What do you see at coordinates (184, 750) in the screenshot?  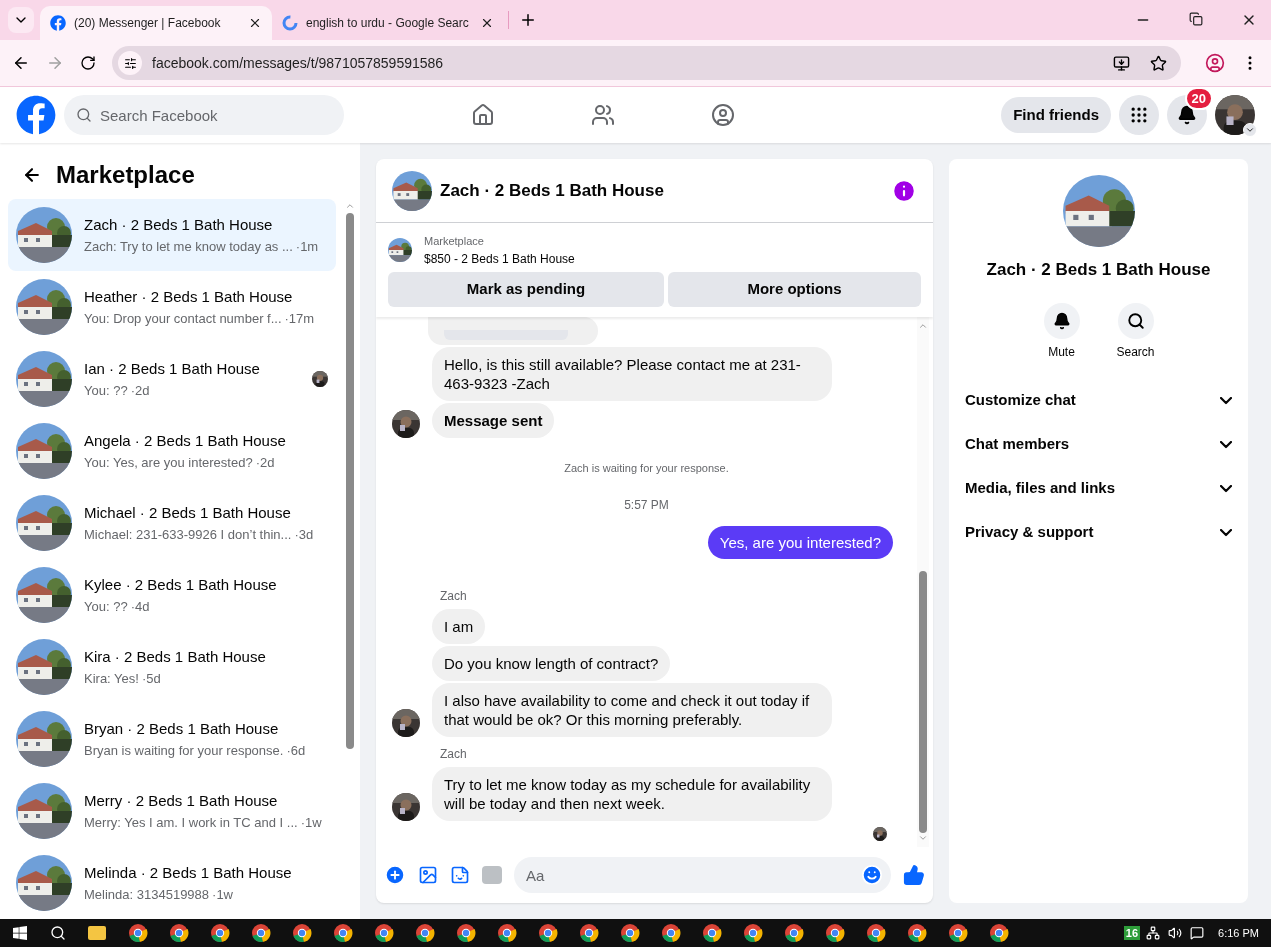 I see `message-preview: Bryan is waiting for your response.` at bounding box center [184, 750].